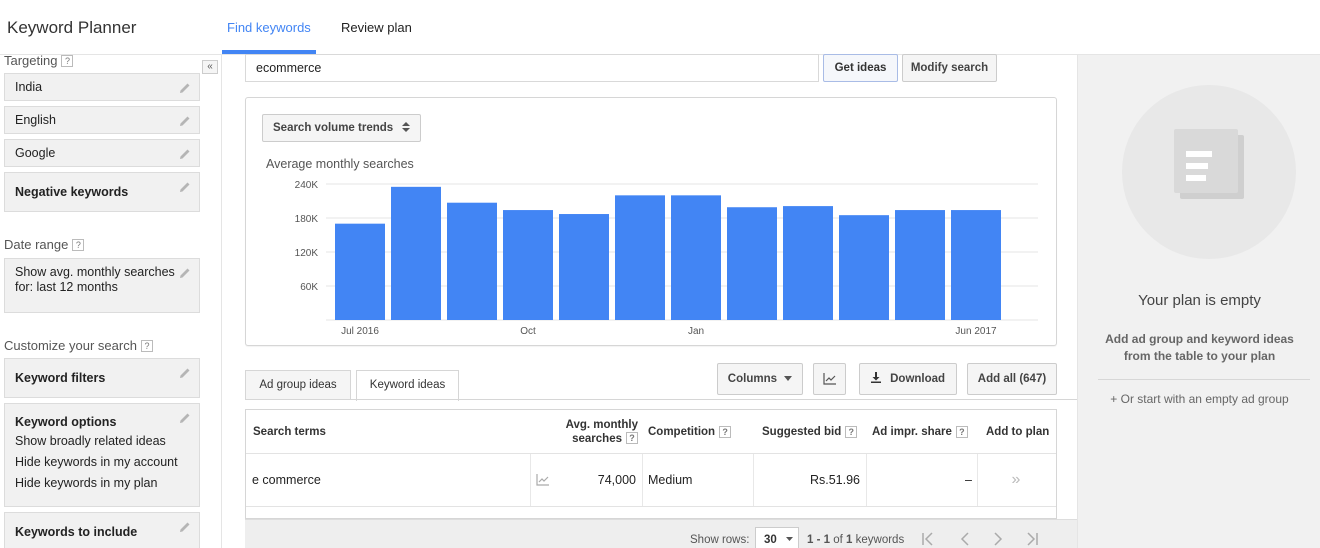  Describe the element at coordinates (532, 68) in the screenshot. I see `search-input: ecommerce` at that location.